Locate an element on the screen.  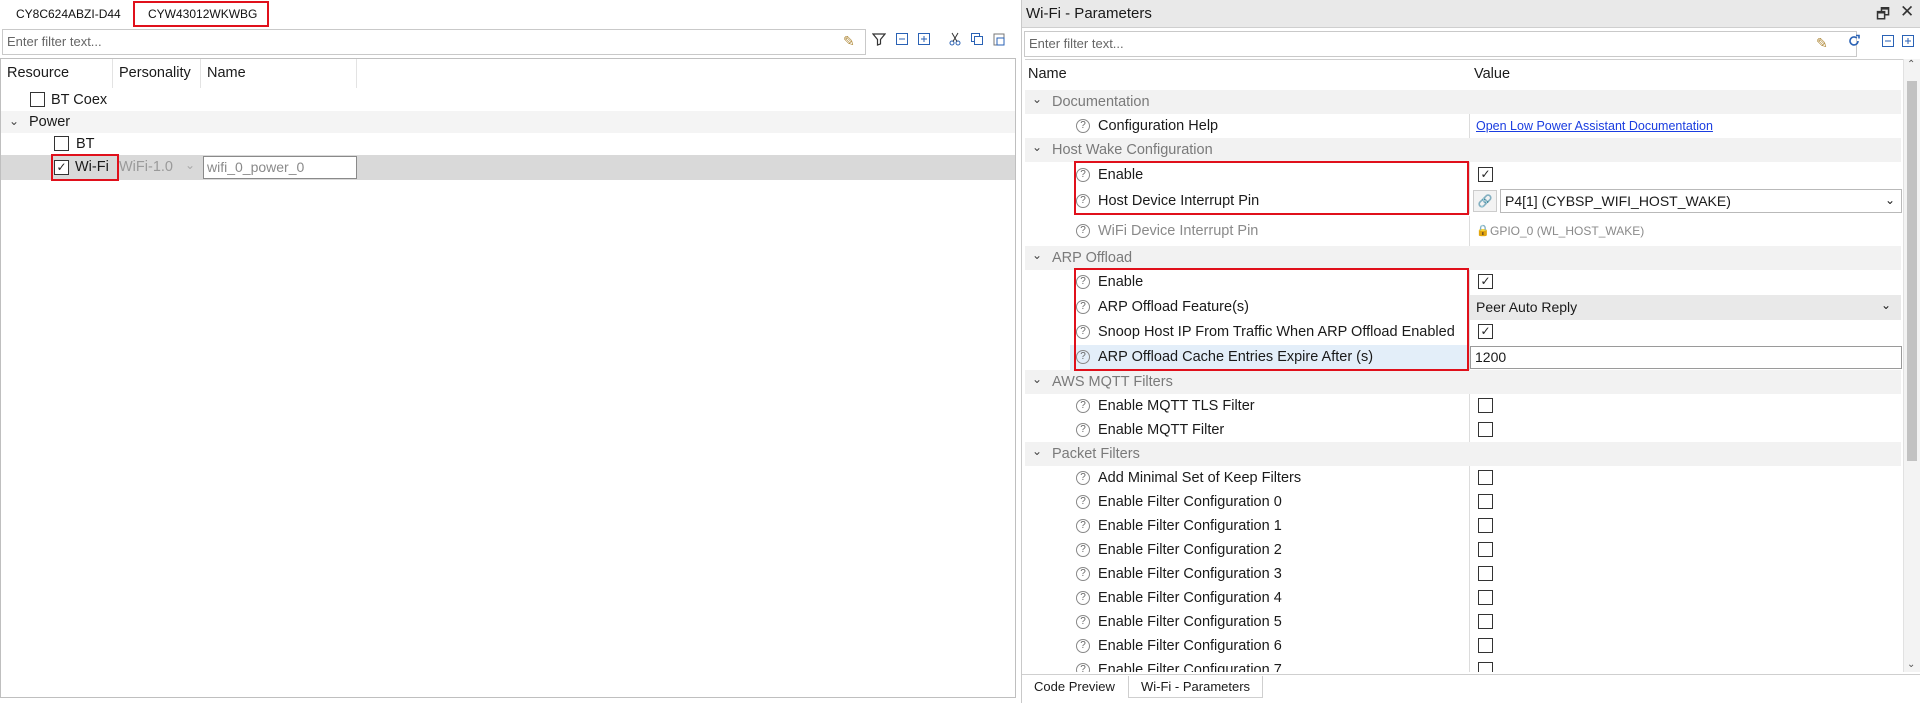
category-arp-offload: ⌄ ARP Offload is located at coordinates (1463, 258).